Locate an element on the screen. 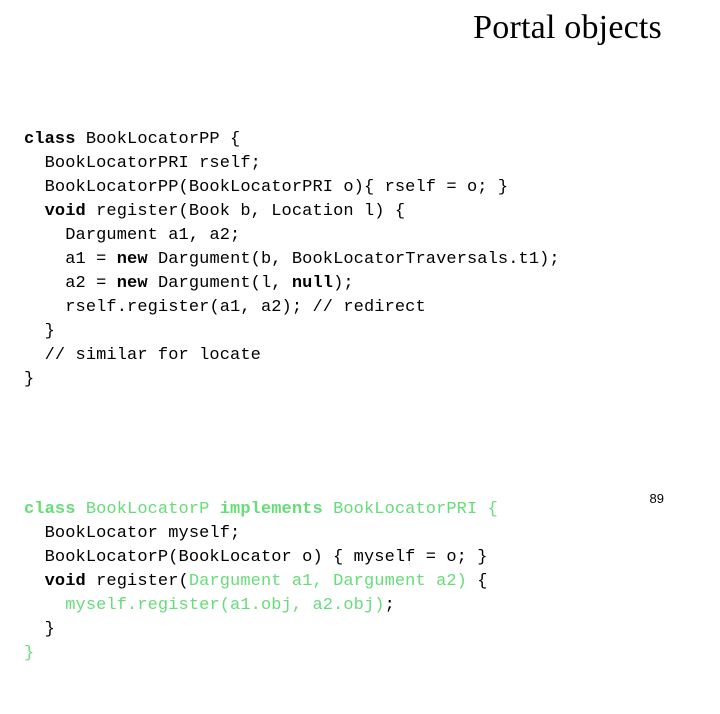  code-line: myself.register(a1.obj, a2.obj); is located at coordinates (364, 606).